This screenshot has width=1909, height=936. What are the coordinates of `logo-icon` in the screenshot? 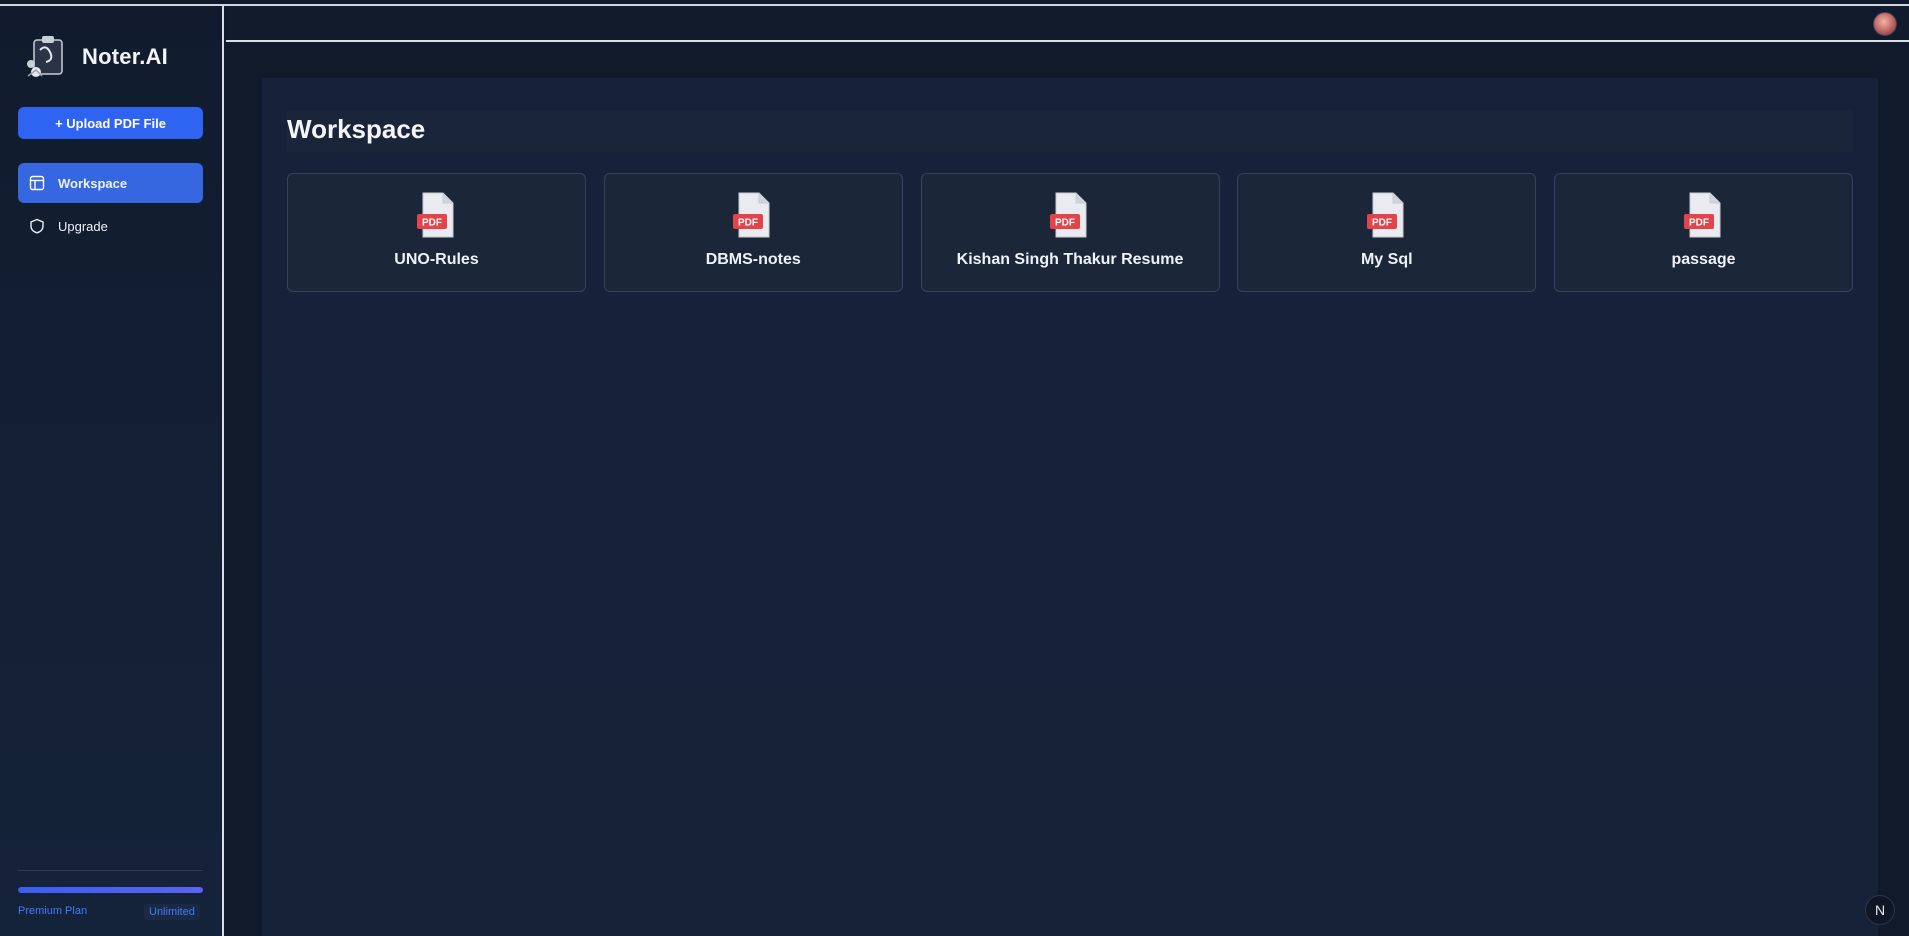 It's located at (45, 56).